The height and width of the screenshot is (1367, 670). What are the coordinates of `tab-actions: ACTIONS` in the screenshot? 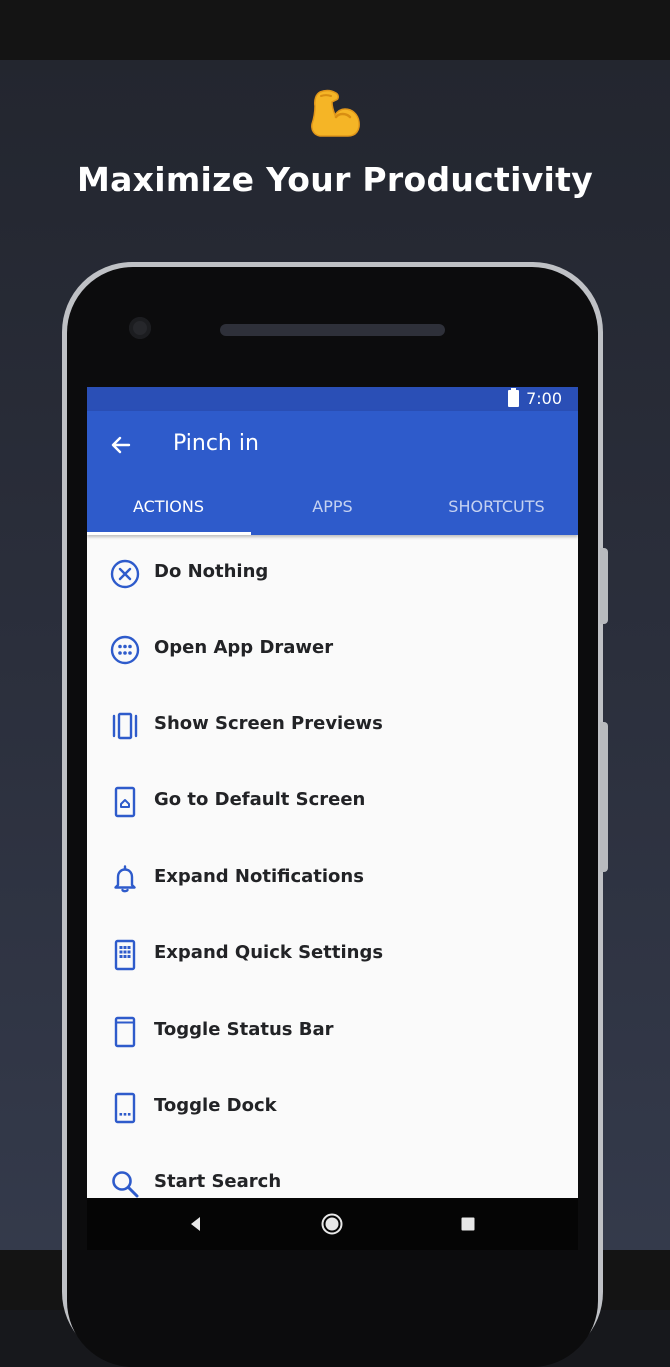 It's located at (168, 515).